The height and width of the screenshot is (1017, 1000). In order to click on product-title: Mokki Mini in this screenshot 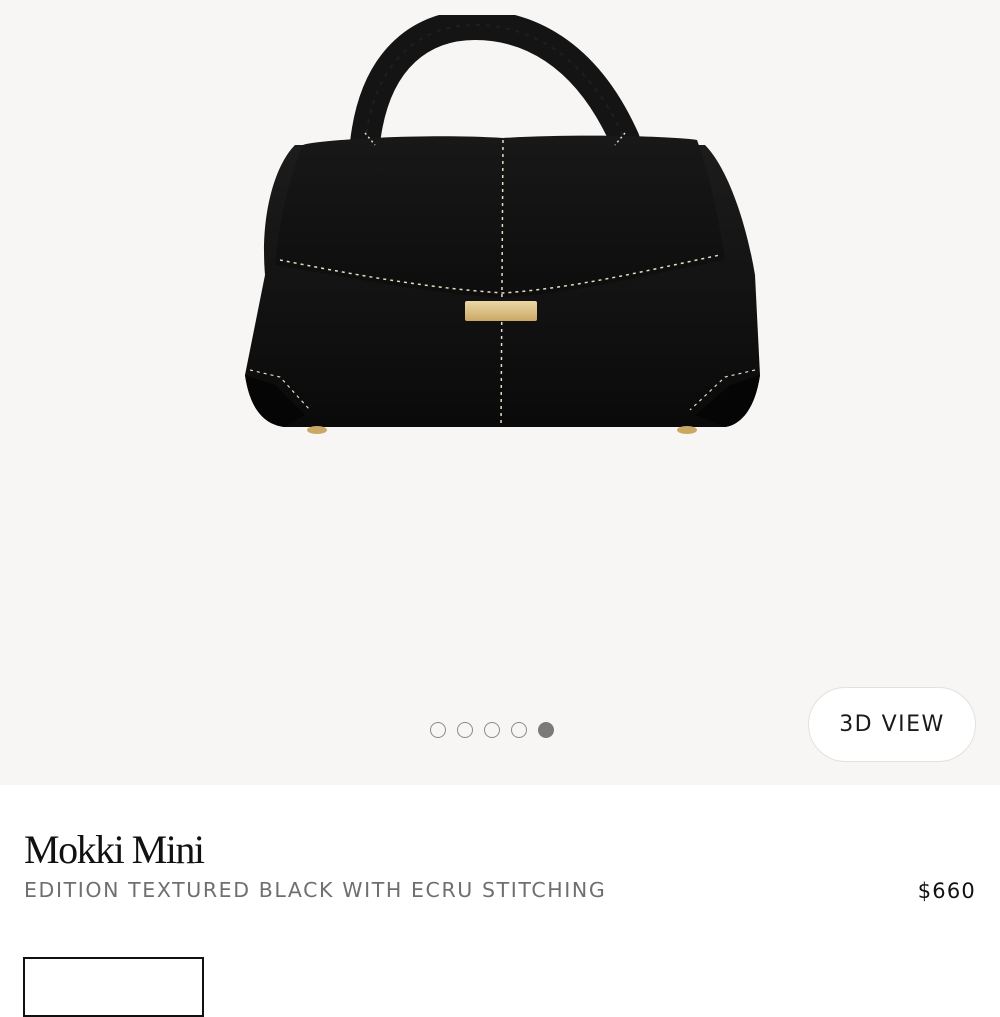, I will do `click(114, 849)`.